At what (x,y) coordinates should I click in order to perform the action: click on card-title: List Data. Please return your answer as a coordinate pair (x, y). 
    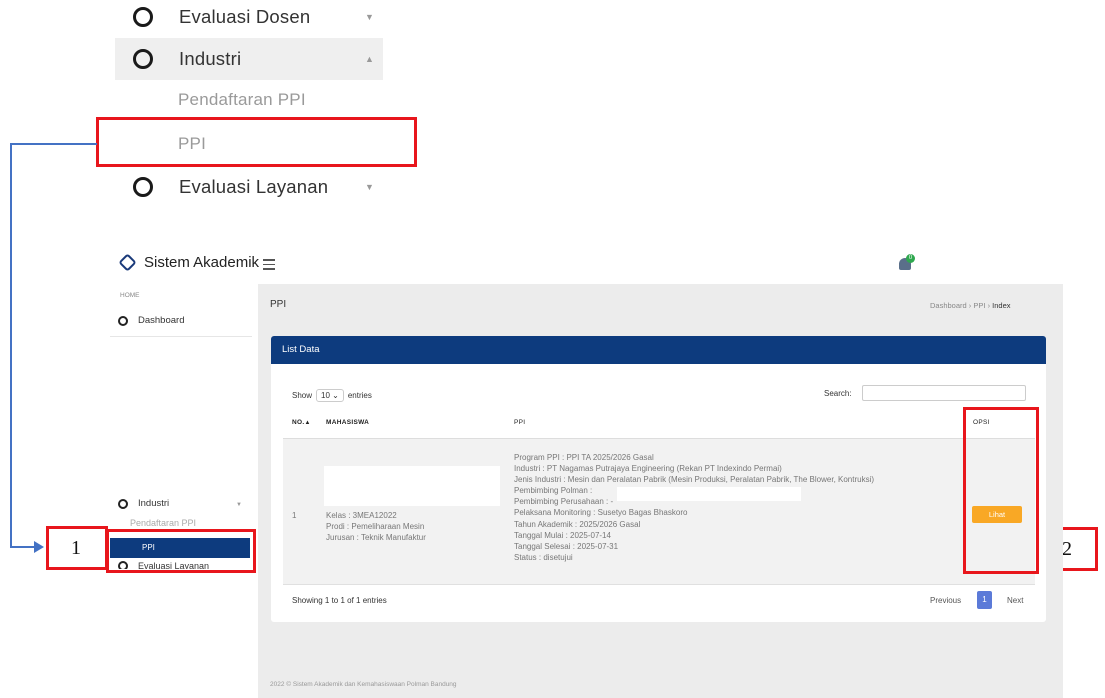
    Looking at the image, I should click on (658, 350).